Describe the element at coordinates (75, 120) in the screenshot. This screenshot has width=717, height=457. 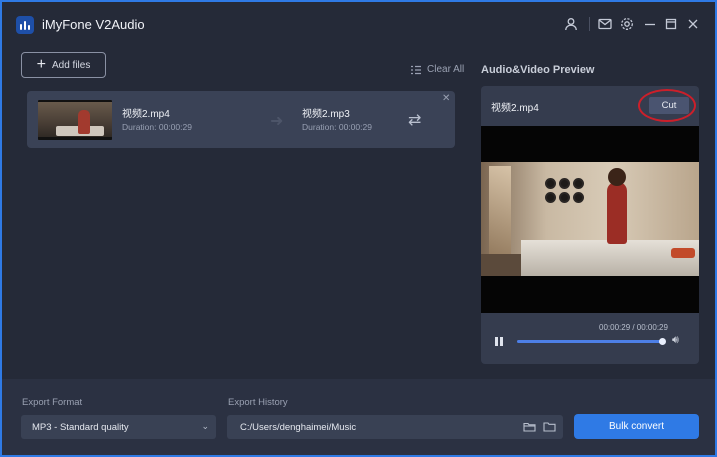
I see `video-thumbnail` at that location.